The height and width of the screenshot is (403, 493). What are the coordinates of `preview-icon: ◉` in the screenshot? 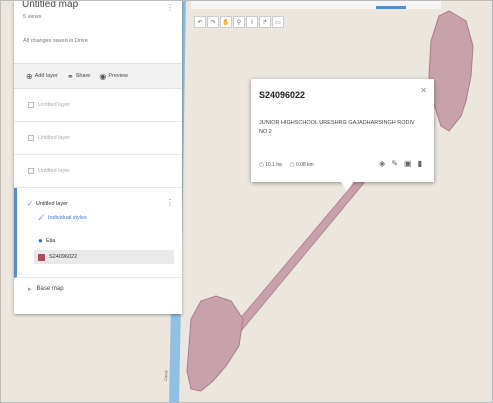 It's located at (103, 76).